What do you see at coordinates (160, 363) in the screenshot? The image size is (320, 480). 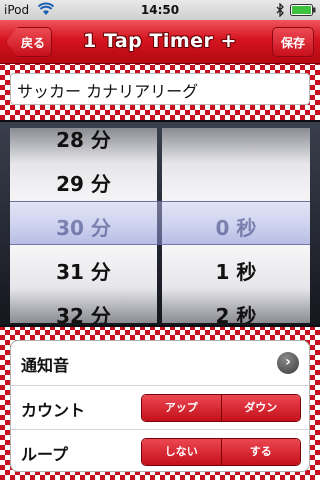 I see `sound-row: 通知音 ›` at bounding box center [160, 363].